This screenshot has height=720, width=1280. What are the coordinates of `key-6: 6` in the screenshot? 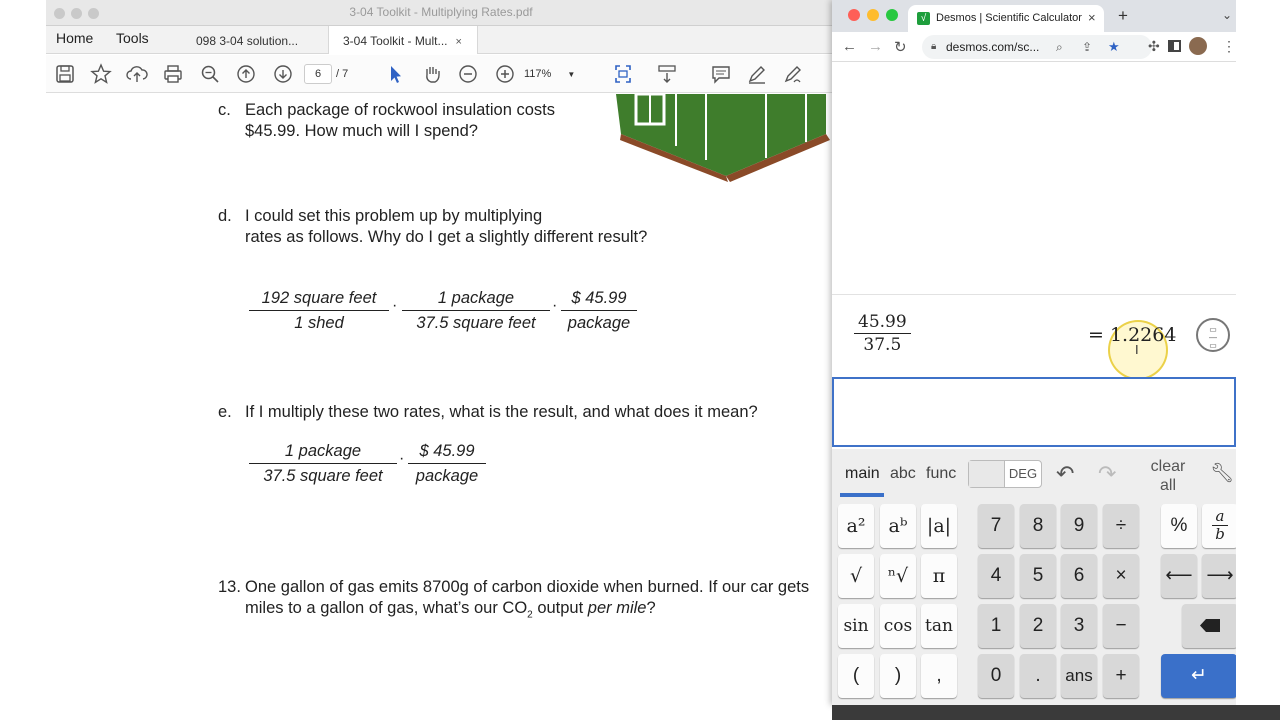 It's located at (1079, 576).